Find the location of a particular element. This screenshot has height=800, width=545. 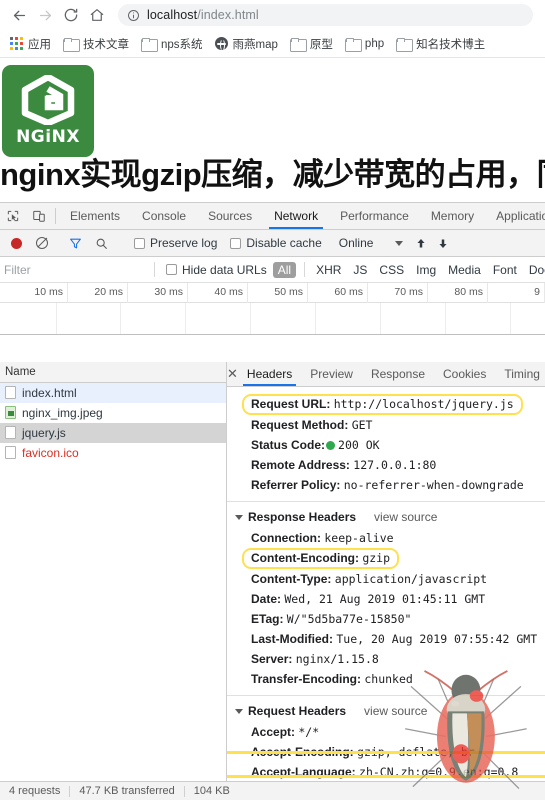

ruler-tick: 9 is located at coordinates (516, 293).